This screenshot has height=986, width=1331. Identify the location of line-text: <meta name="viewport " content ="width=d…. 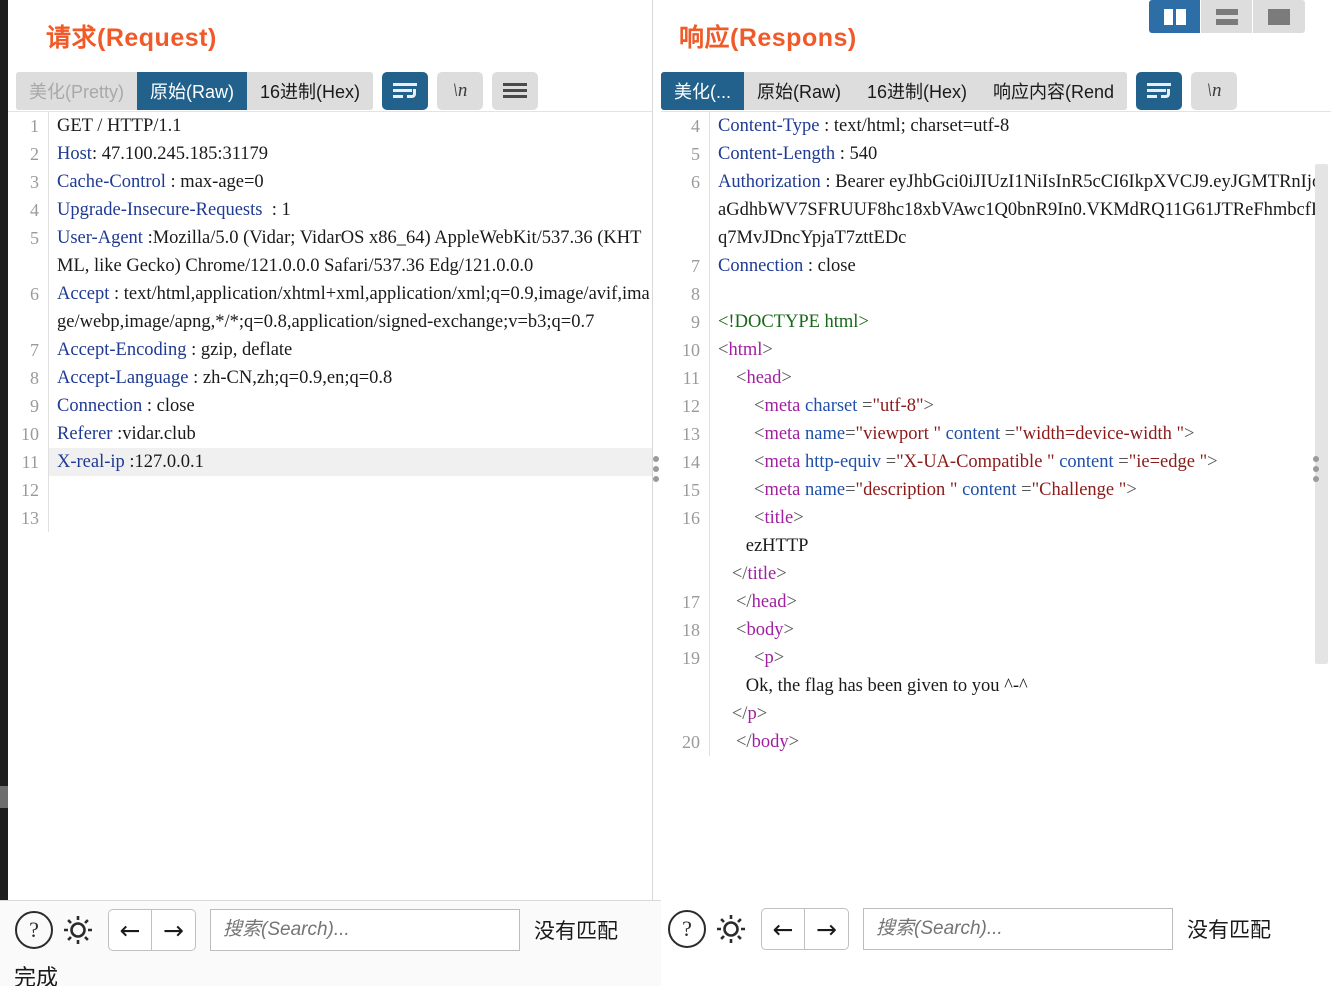
(1020, 434).